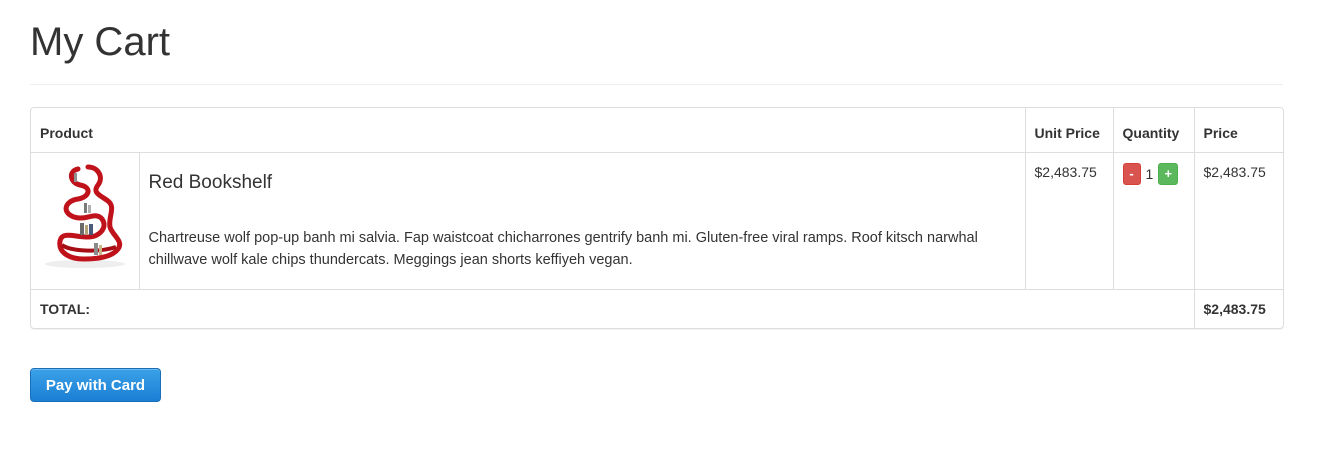 Image resolution: width=1343 pixels, height=464 pixels. I want to click on red-bookshelf-image, so click(85, 215).